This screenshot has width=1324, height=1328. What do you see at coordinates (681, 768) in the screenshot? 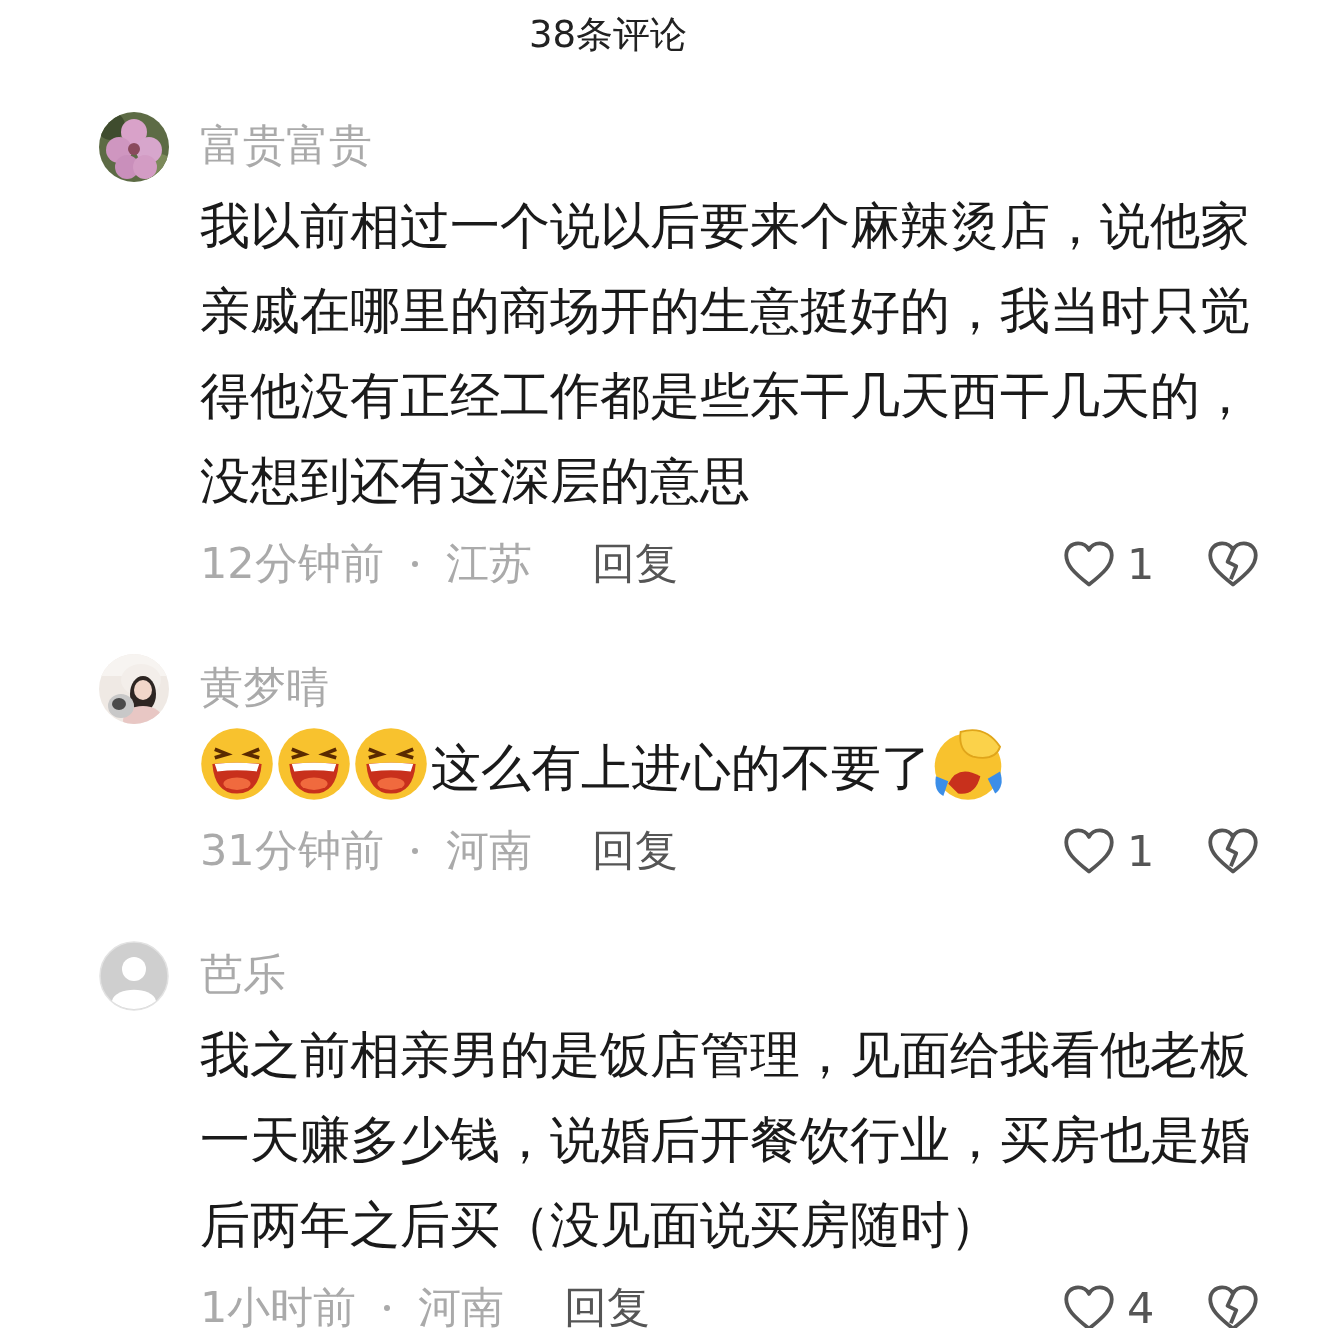
I see `comment-text: 这么有上进心的不要了` at bounding box center [681, 768].